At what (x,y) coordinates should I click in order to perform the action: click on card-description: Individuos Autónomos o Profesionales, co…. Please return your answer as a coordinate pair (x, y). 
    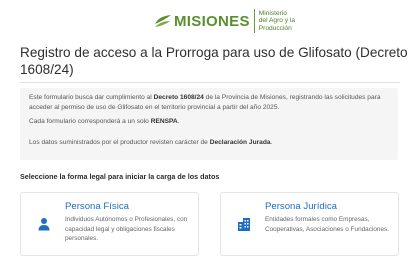
    Looking at the image, I should click on (126, 229).